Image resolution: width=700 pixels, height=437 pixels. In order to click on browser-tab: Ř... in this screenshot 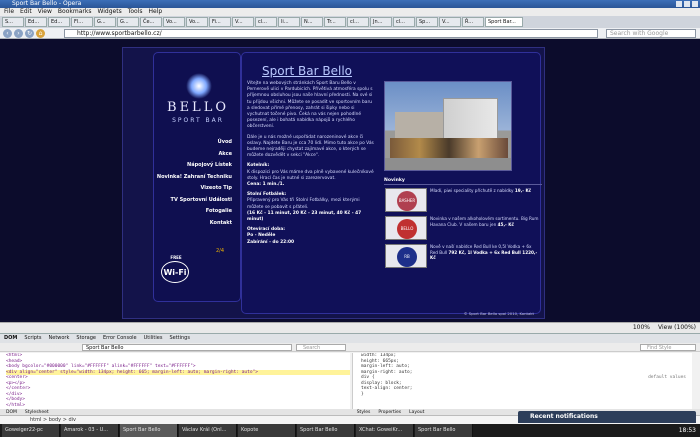, I will do `click(473, 22)`.